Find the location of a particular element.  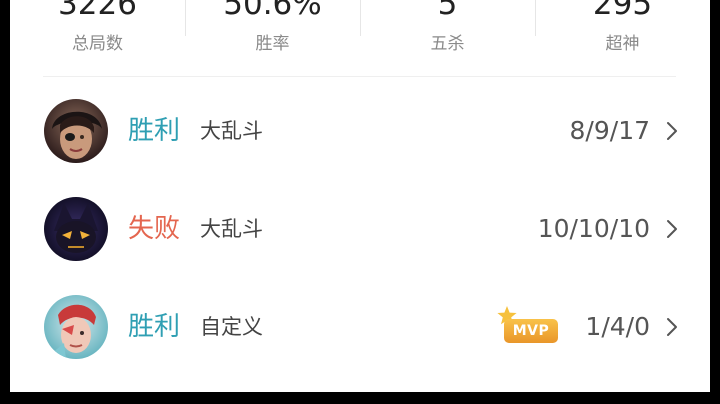

stat-label: 超神 is located at coordinates (622, 44).